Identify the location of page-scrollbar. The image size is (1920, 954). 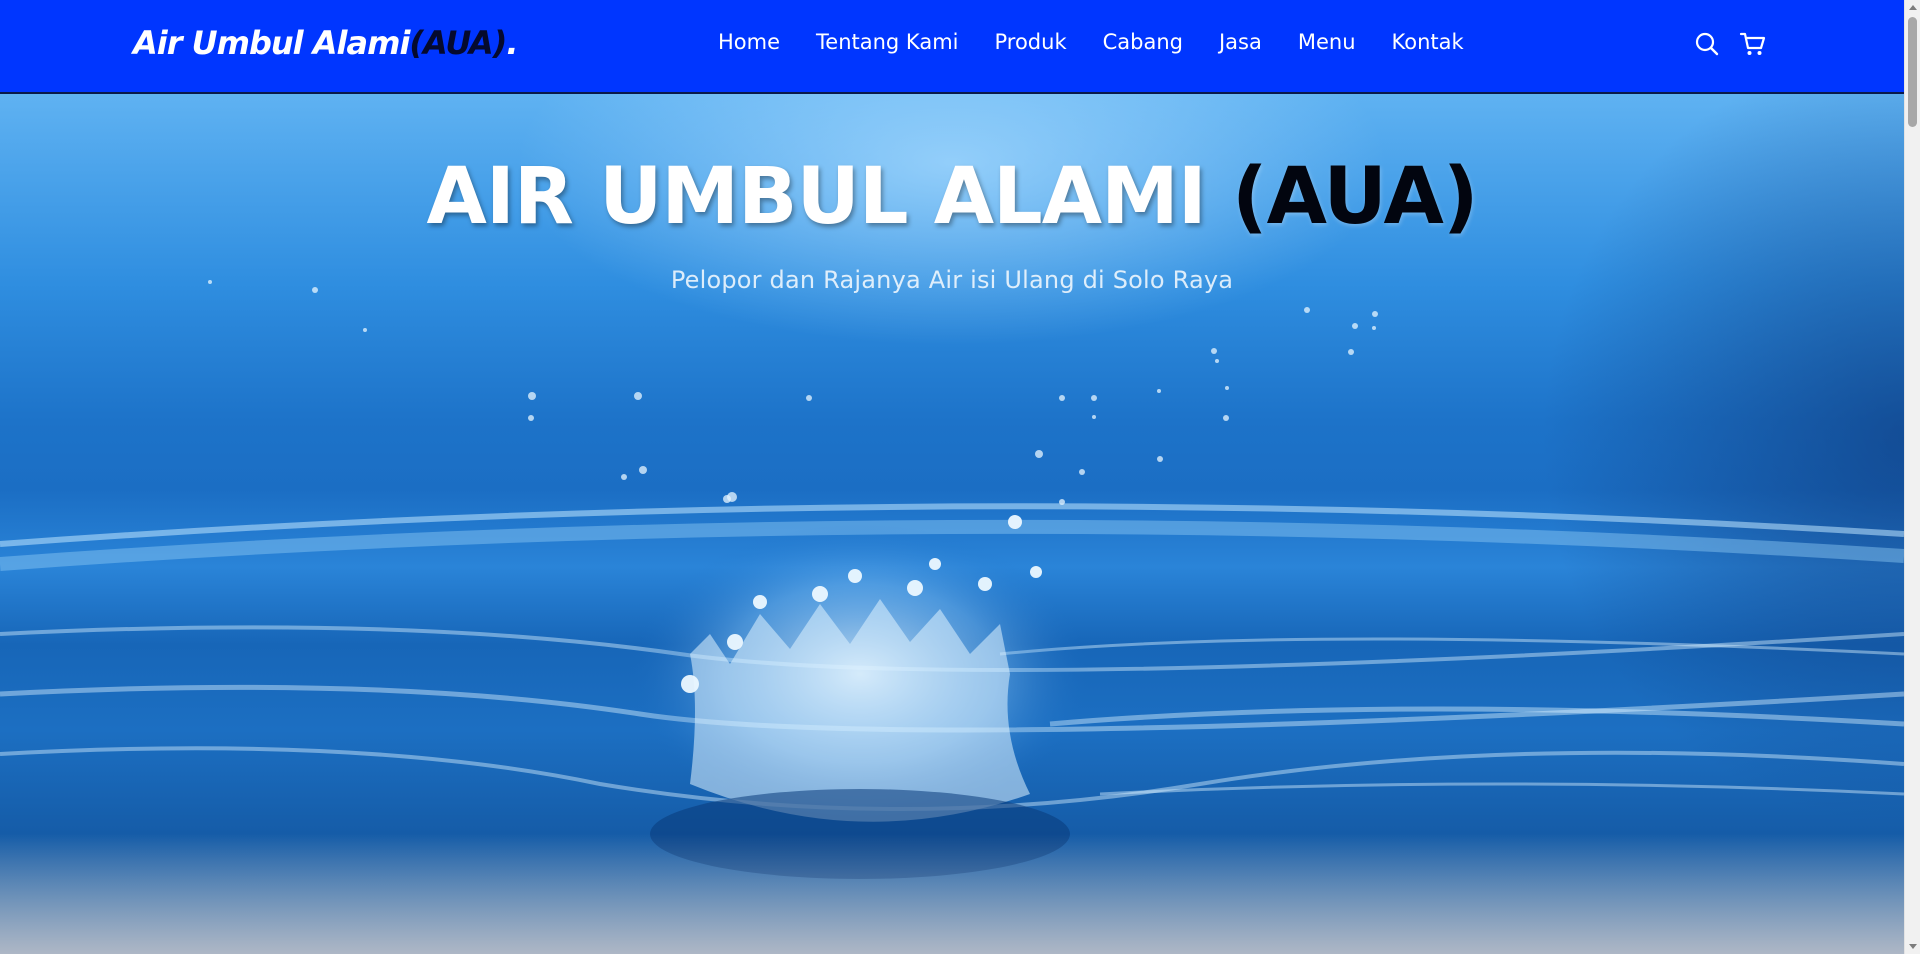
(1912, 477).